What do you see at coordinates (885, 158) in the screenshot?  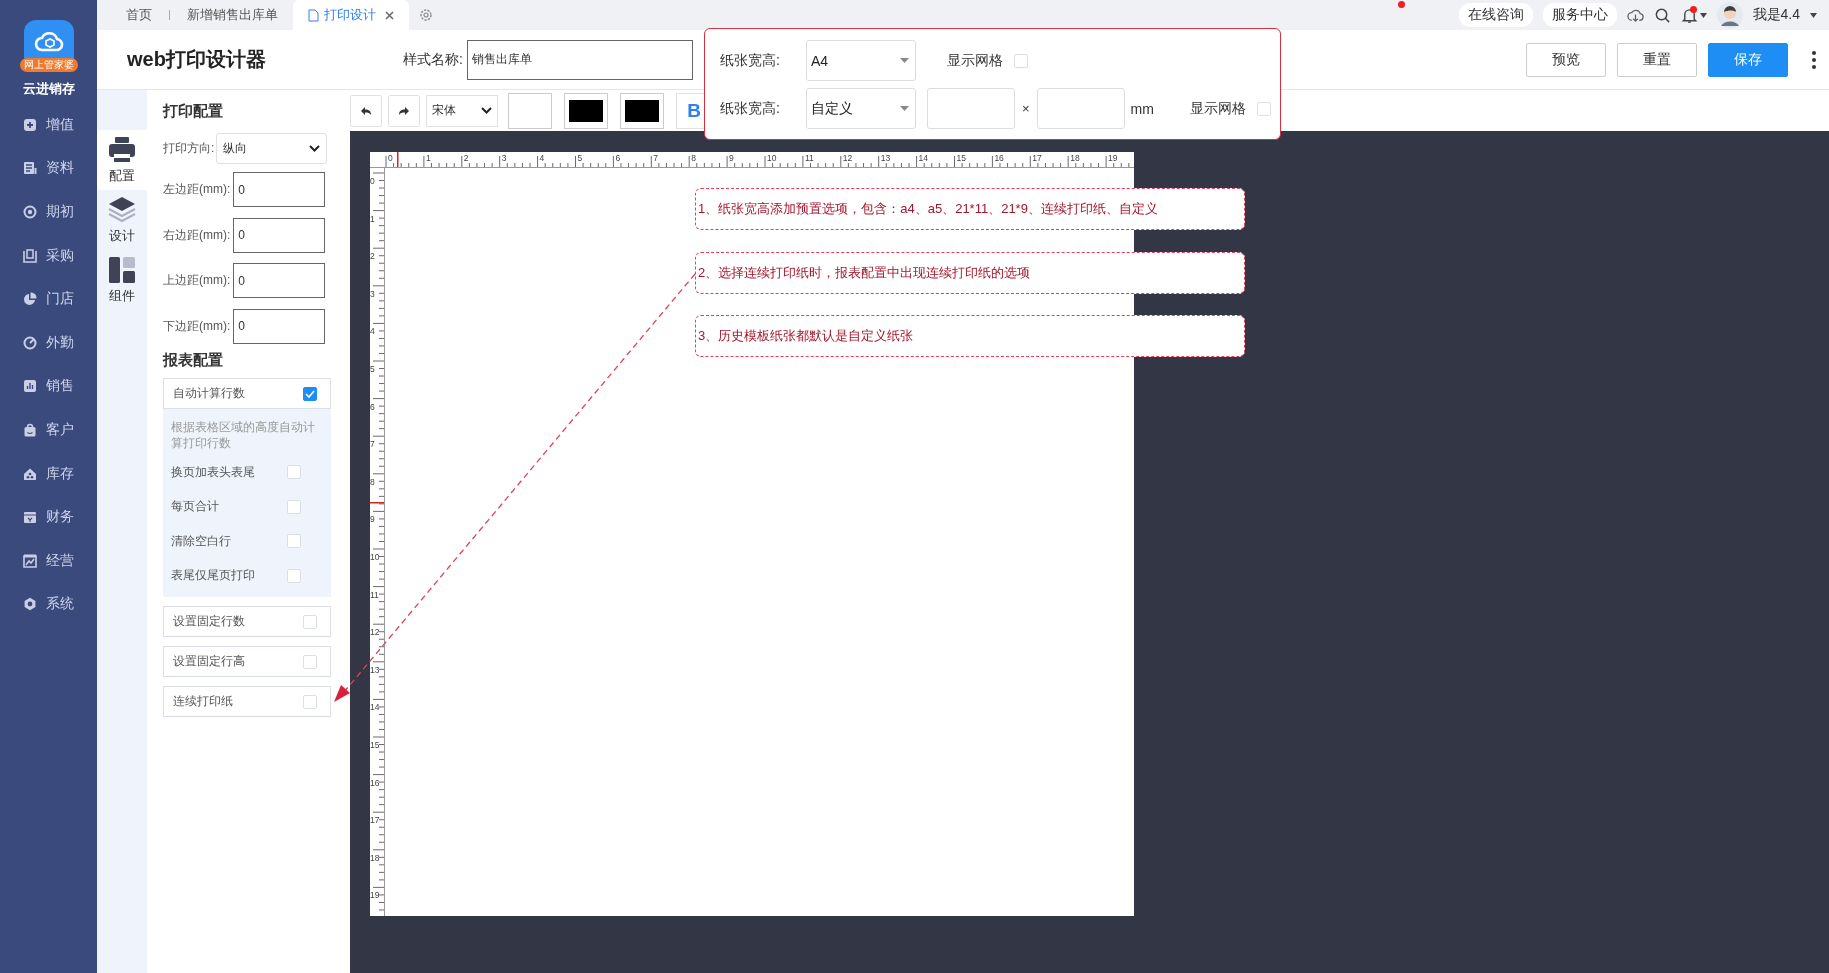 I see `ruler-number: 13` at bounding box center [885, 158].